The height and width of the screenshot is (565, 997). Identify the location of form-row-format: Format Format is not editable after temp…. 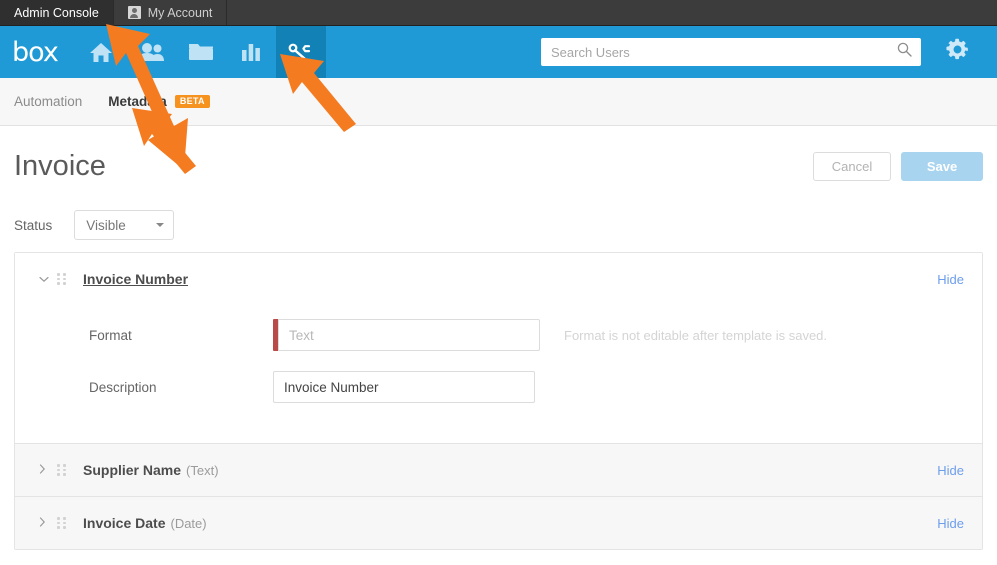
(535, 335).